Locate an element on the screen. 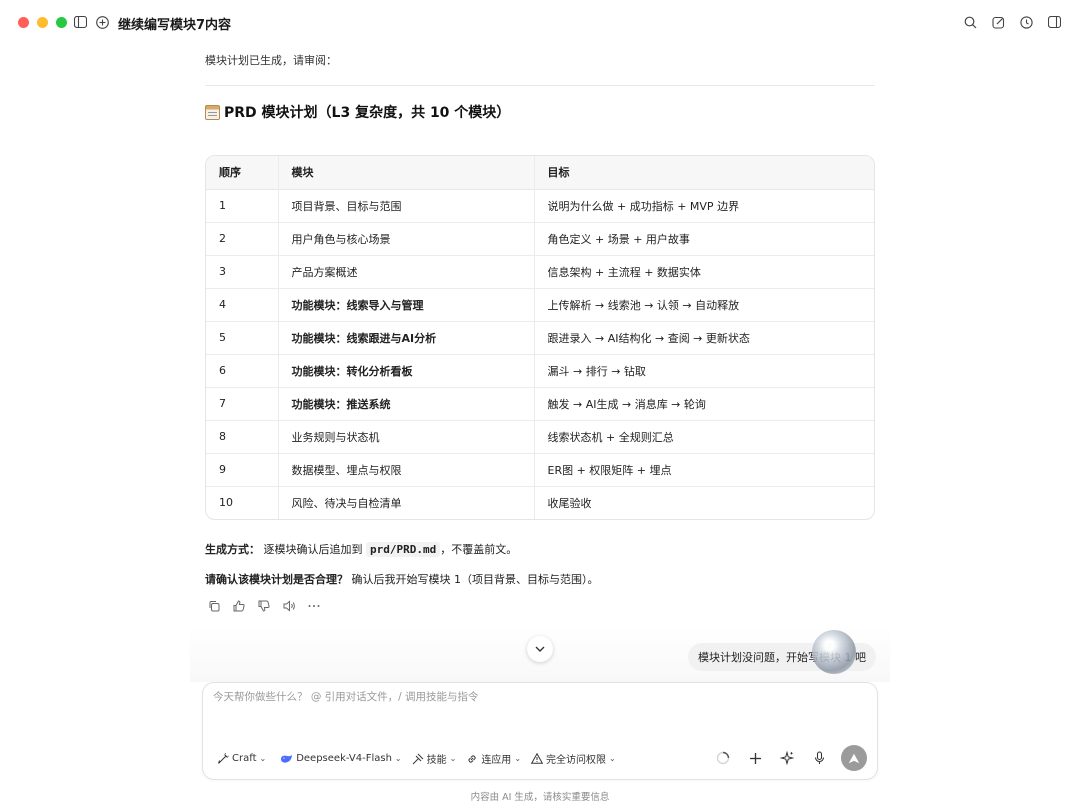  composer-right-tools is located at coordinates (790, 758).